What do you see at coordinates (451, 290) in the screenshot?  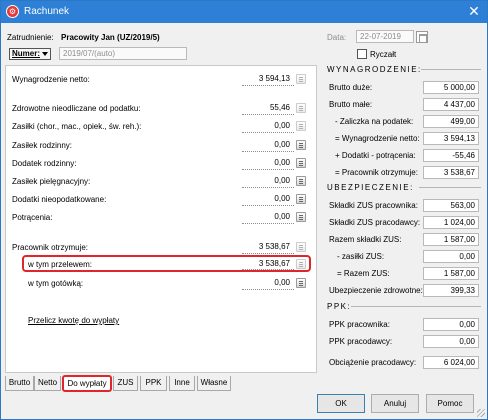 I see `health-contribution-value: 399,33` at bounding box center [451, 290].